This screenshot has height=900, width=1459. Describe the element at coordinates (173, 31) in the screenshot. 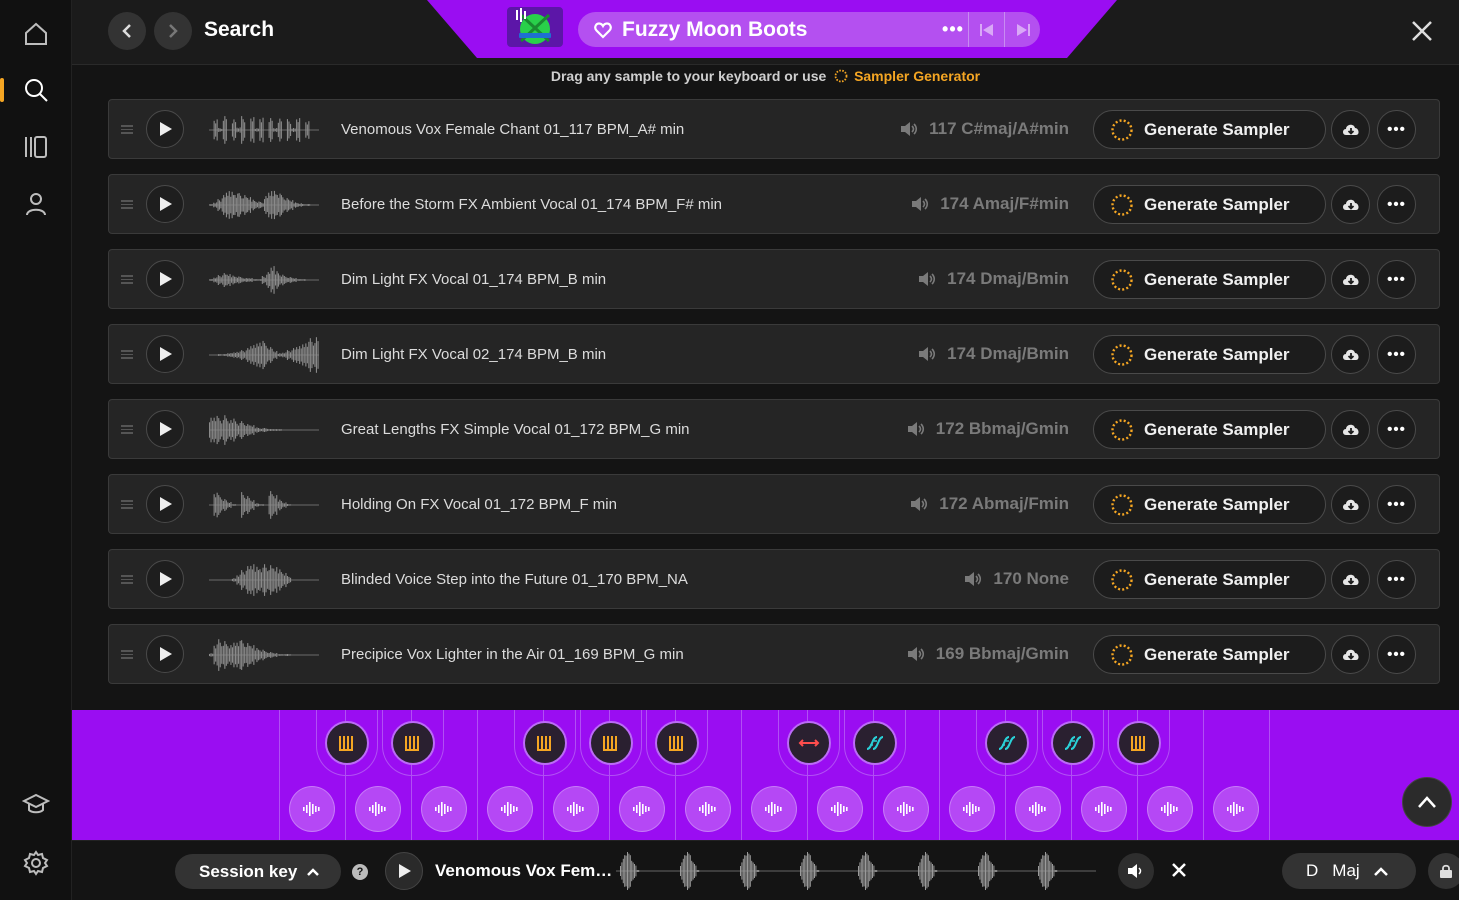

I see `forward-button` at that location.